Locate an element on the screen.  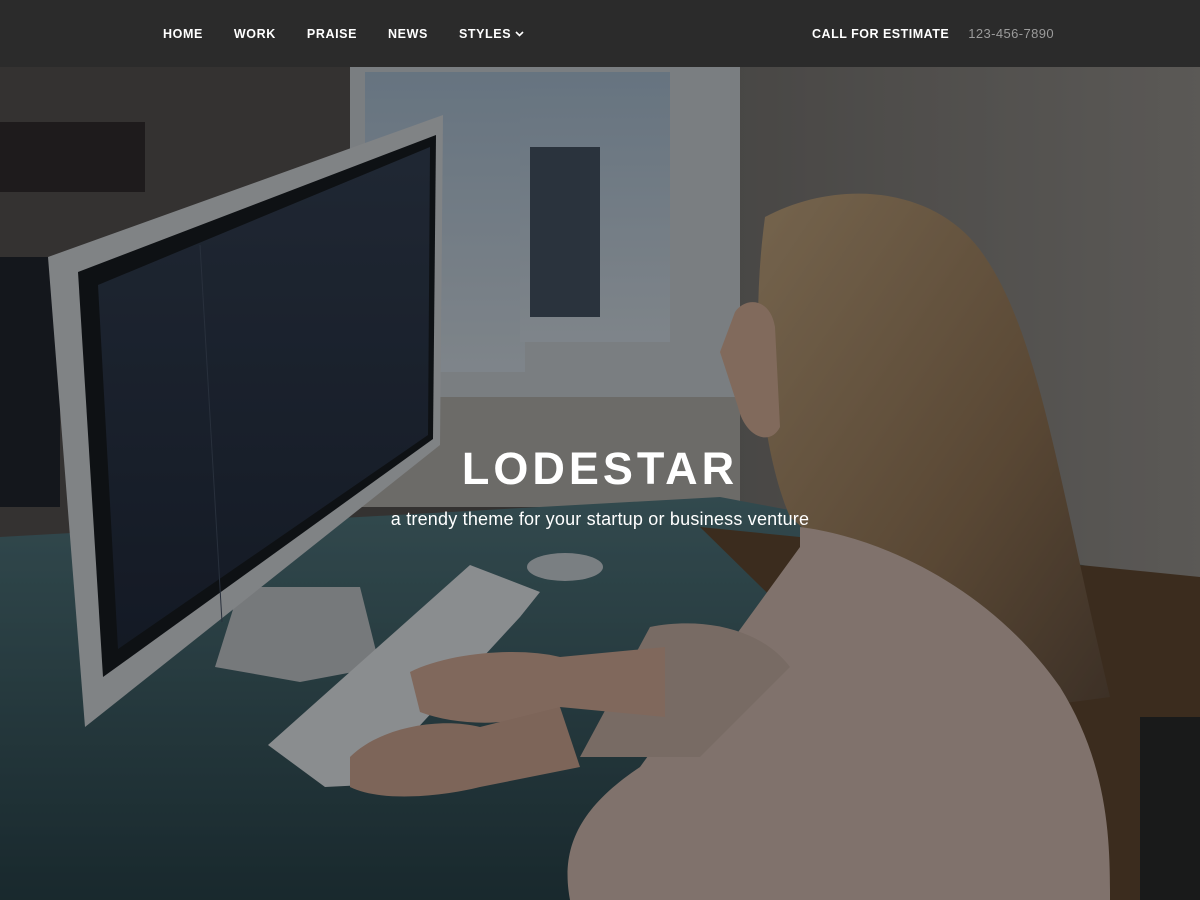
contact-area: CALL FOR ESTIMATE 123-456-7890 is located at coordinates (933, 33).